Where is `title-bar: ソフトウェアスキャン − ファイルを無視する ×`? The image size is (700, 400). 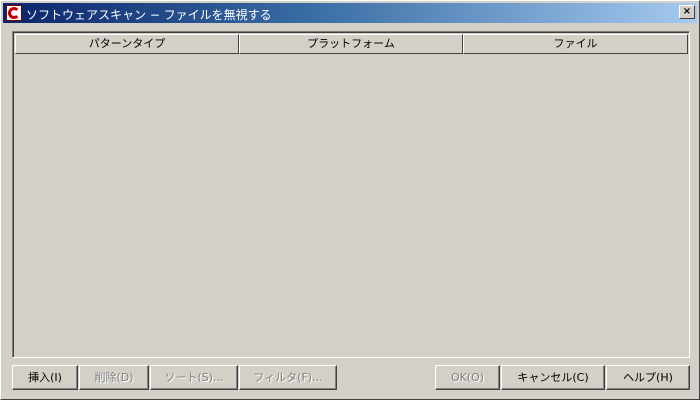
title-bar: ソフトウェアスキャン − ファイルを無視する × is located at coordinates (350, 13).